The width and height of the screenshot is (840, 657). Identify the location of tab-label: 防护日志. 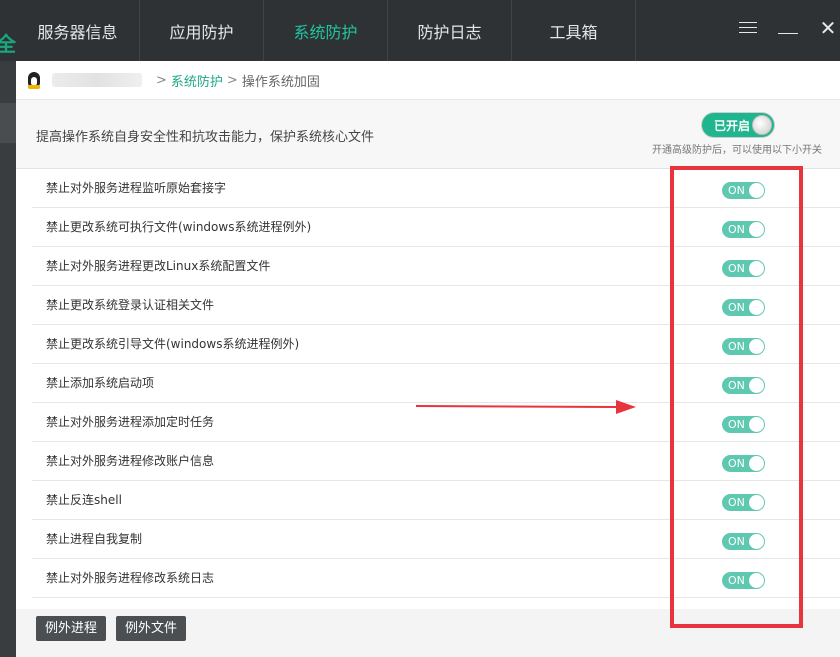
(449, 32).